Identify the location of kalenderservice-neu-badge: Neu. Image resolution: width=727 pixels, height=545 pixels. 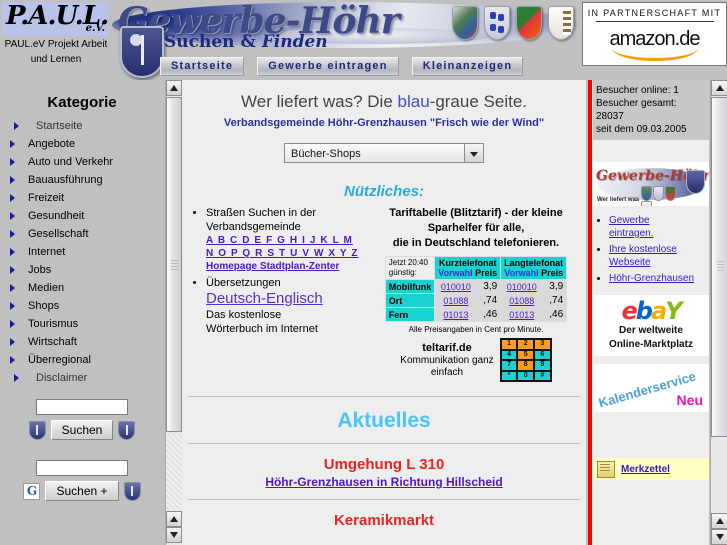
(689, 400).